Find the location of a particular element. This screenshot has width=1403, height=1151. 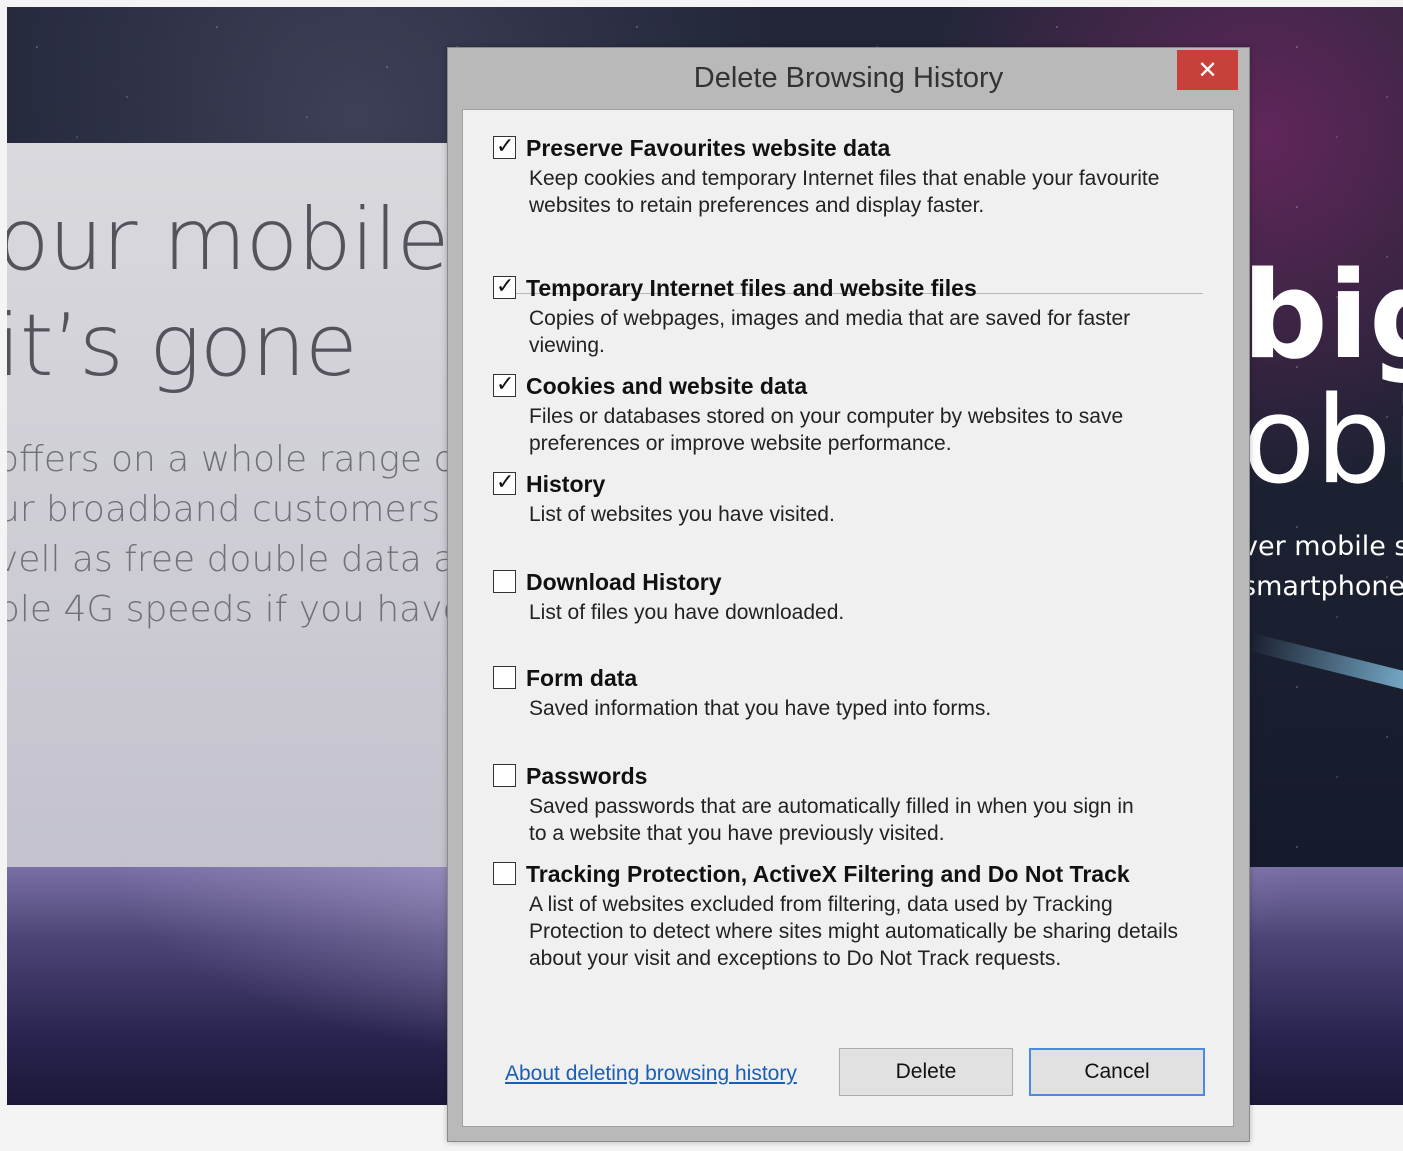

dialog-titlebar: Delete Browsing History ✕ is located at coordinates (848, 78).